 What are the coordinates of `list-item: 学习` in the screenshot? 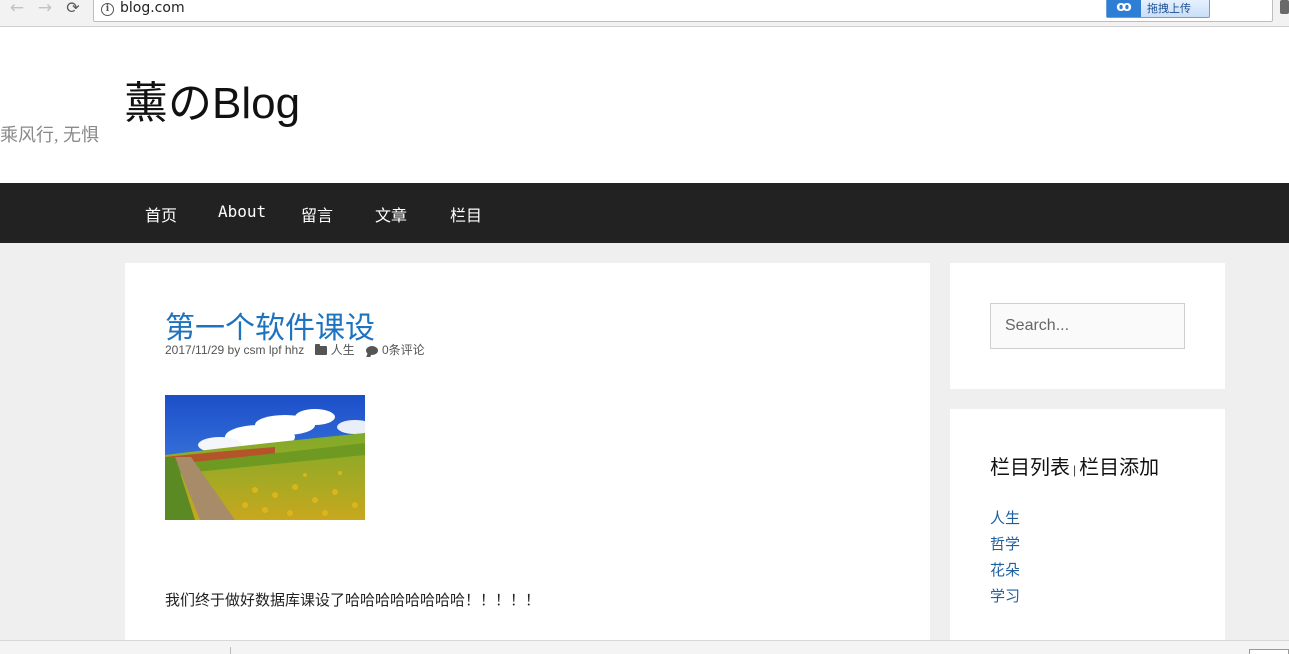 It's located at (1005, 598).